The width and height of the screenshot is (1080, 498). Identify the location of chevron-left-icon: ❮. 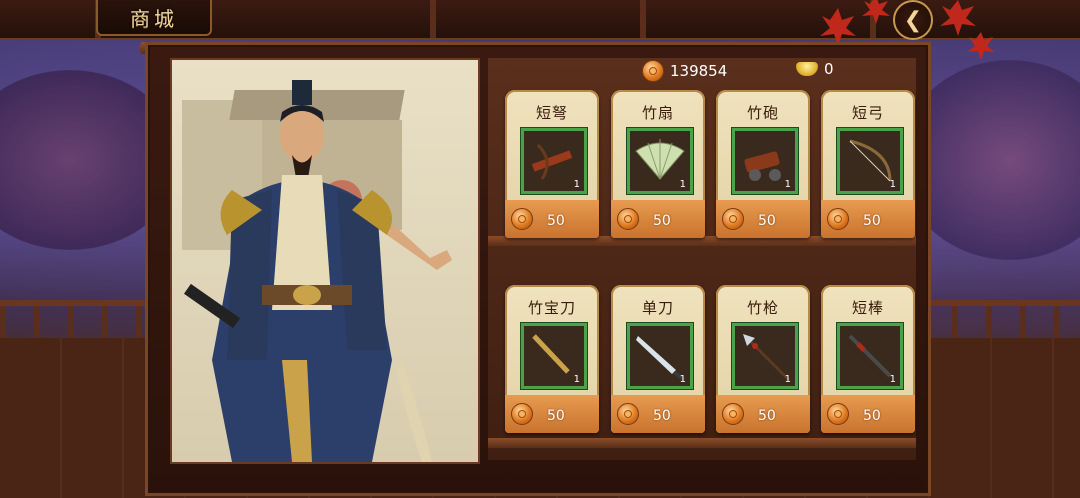
(913, 20).